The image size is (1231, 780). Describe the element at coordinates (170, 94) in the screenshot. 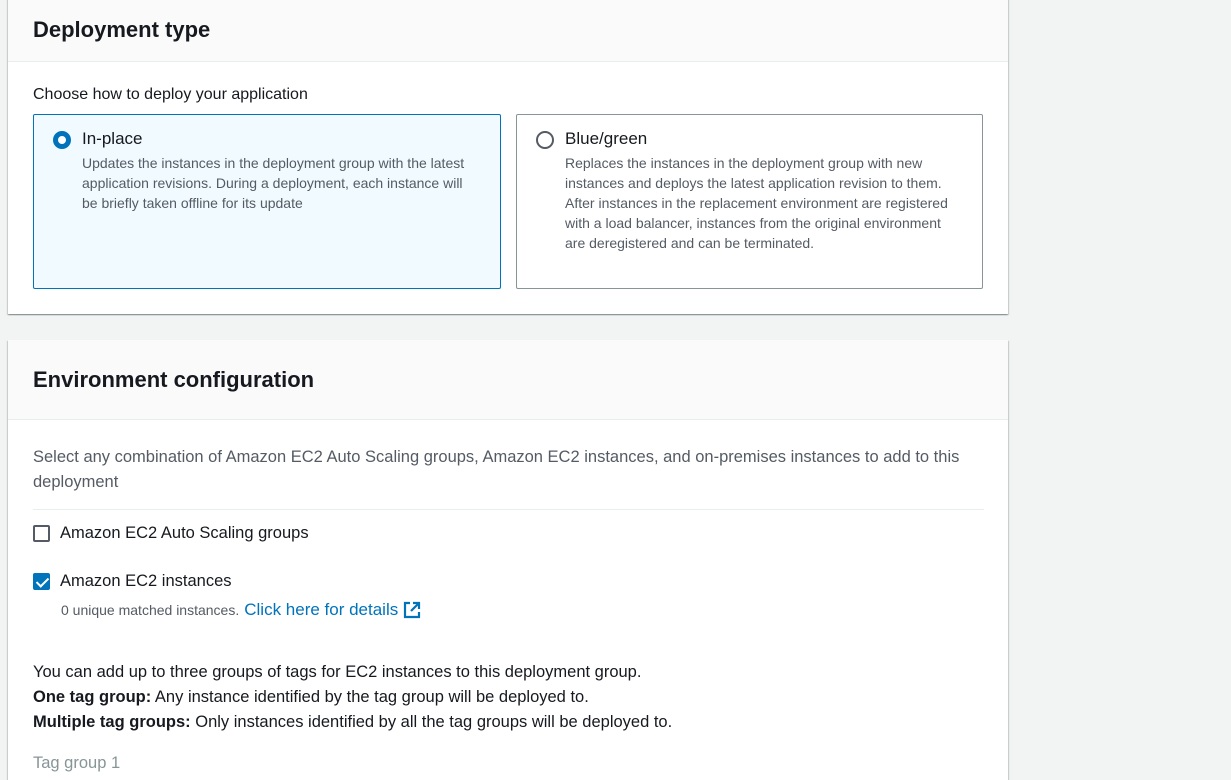

I see `deployment-type-prompt: Choose how to deploy your application` at that location.